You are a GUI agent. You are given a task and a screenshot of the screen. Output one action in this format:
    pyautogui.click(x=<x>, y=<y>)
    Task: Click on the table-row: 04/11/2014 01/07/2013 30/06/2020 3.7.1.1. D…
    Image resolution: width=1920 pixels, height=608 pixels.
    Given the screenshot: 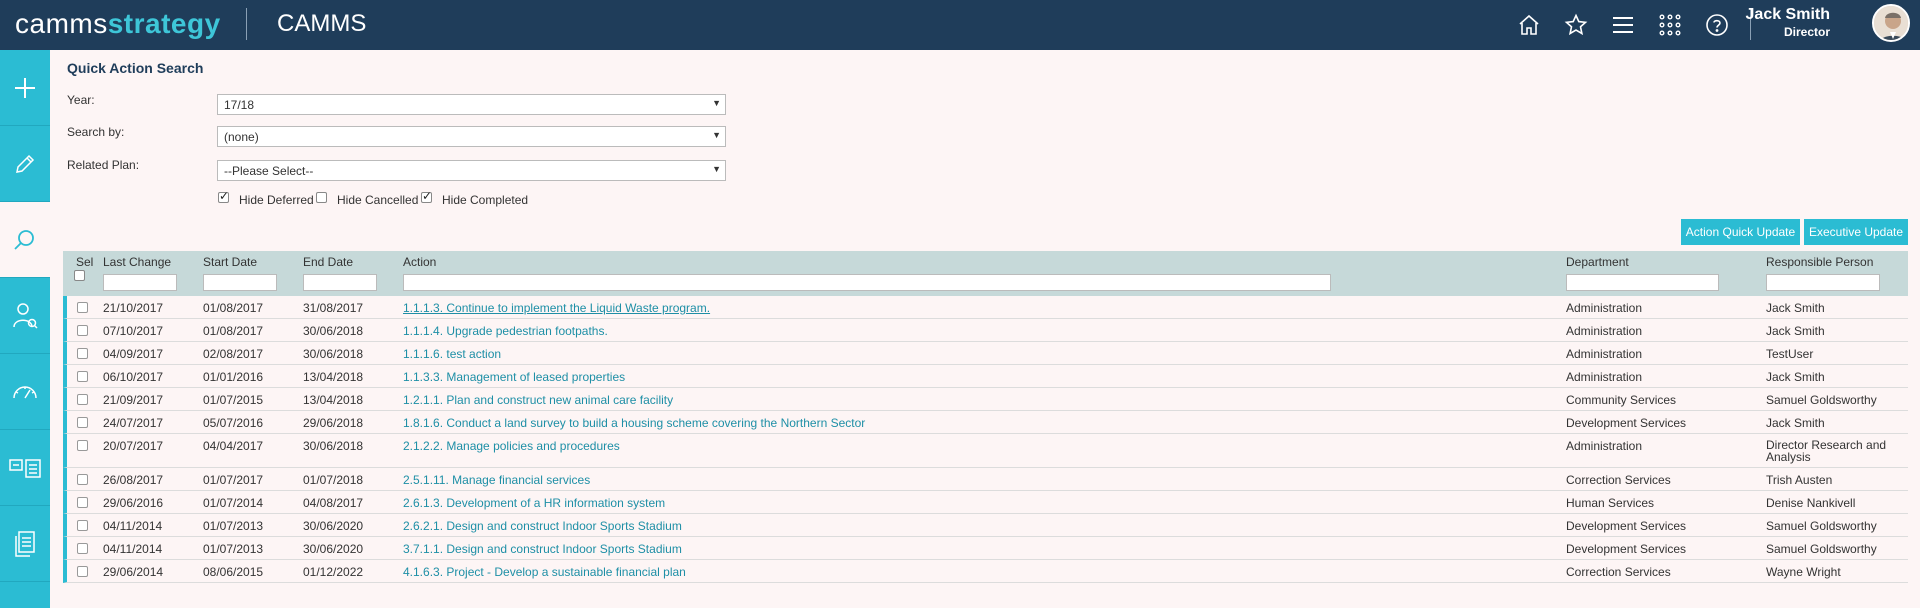 What is the action you would take?
    pyautogui.click(x=985, y=548)
    